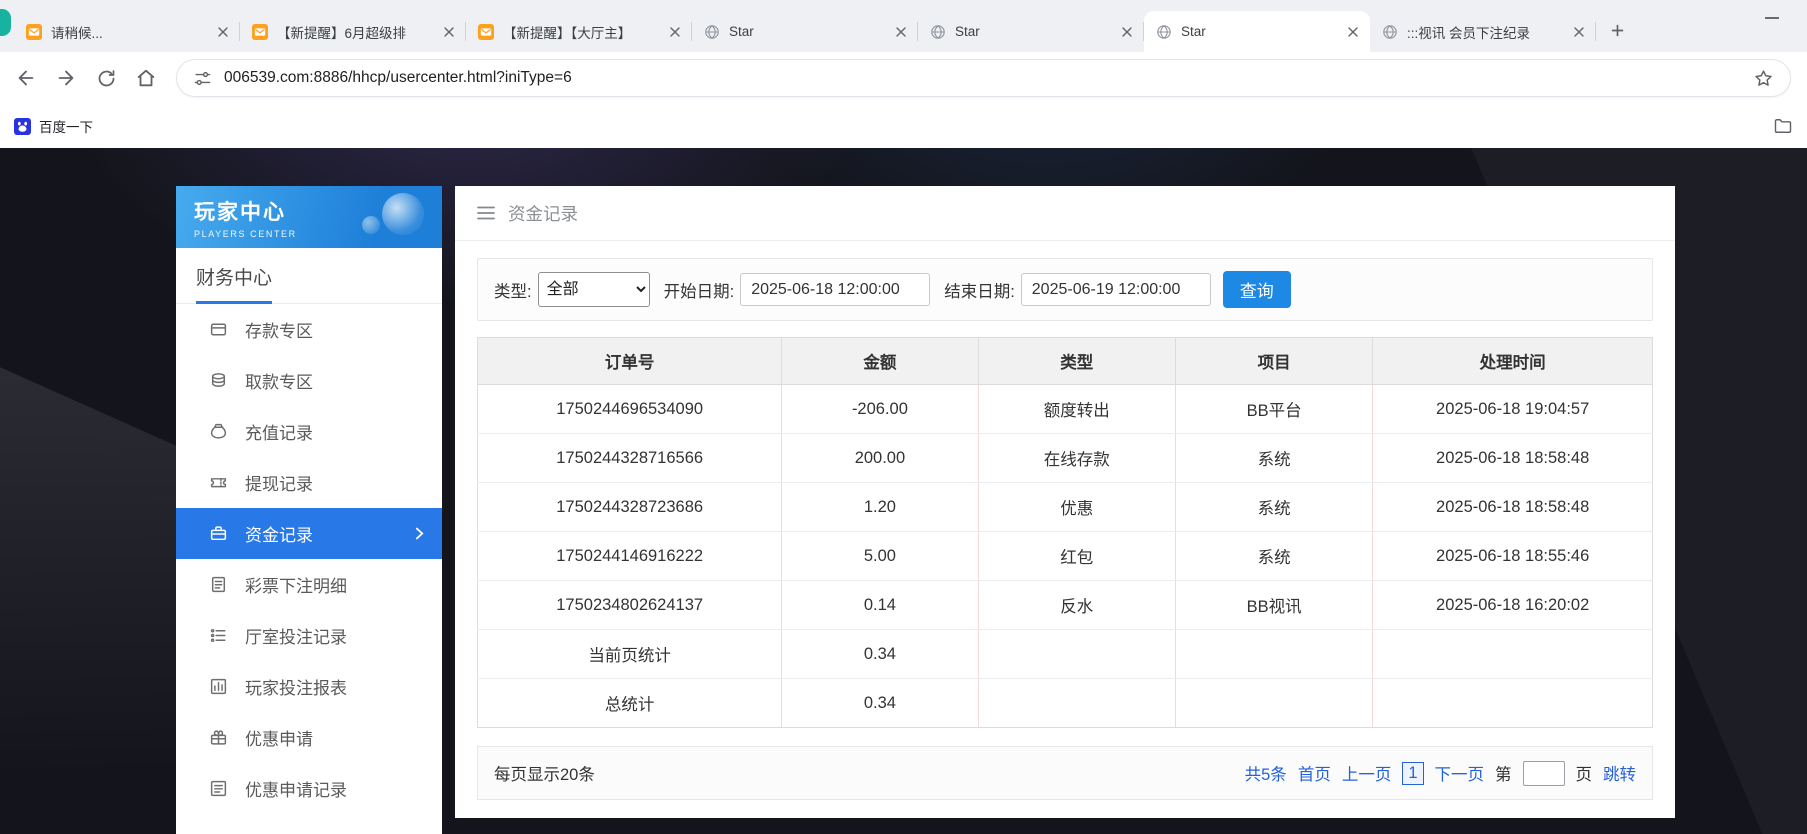 This screenshot has width=1807, height=834. What do you see at coordinates (903, 126) in the screenshot?
I see `bookmarks-bar: 百度一下` at bounding box center [903, 126].